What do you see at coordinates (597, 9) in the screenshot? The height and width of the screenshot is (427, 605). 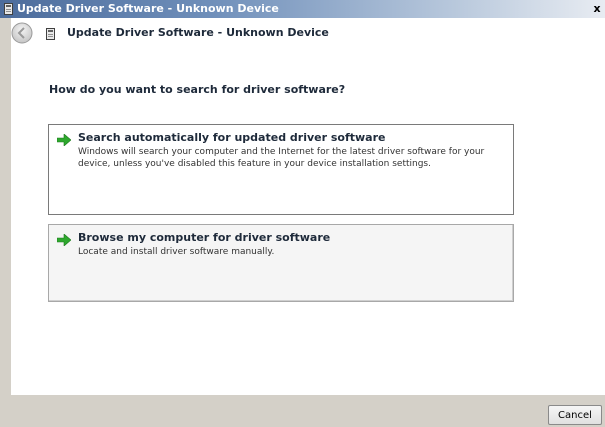 I see `close-button: x` at bounding box center [597, 9].